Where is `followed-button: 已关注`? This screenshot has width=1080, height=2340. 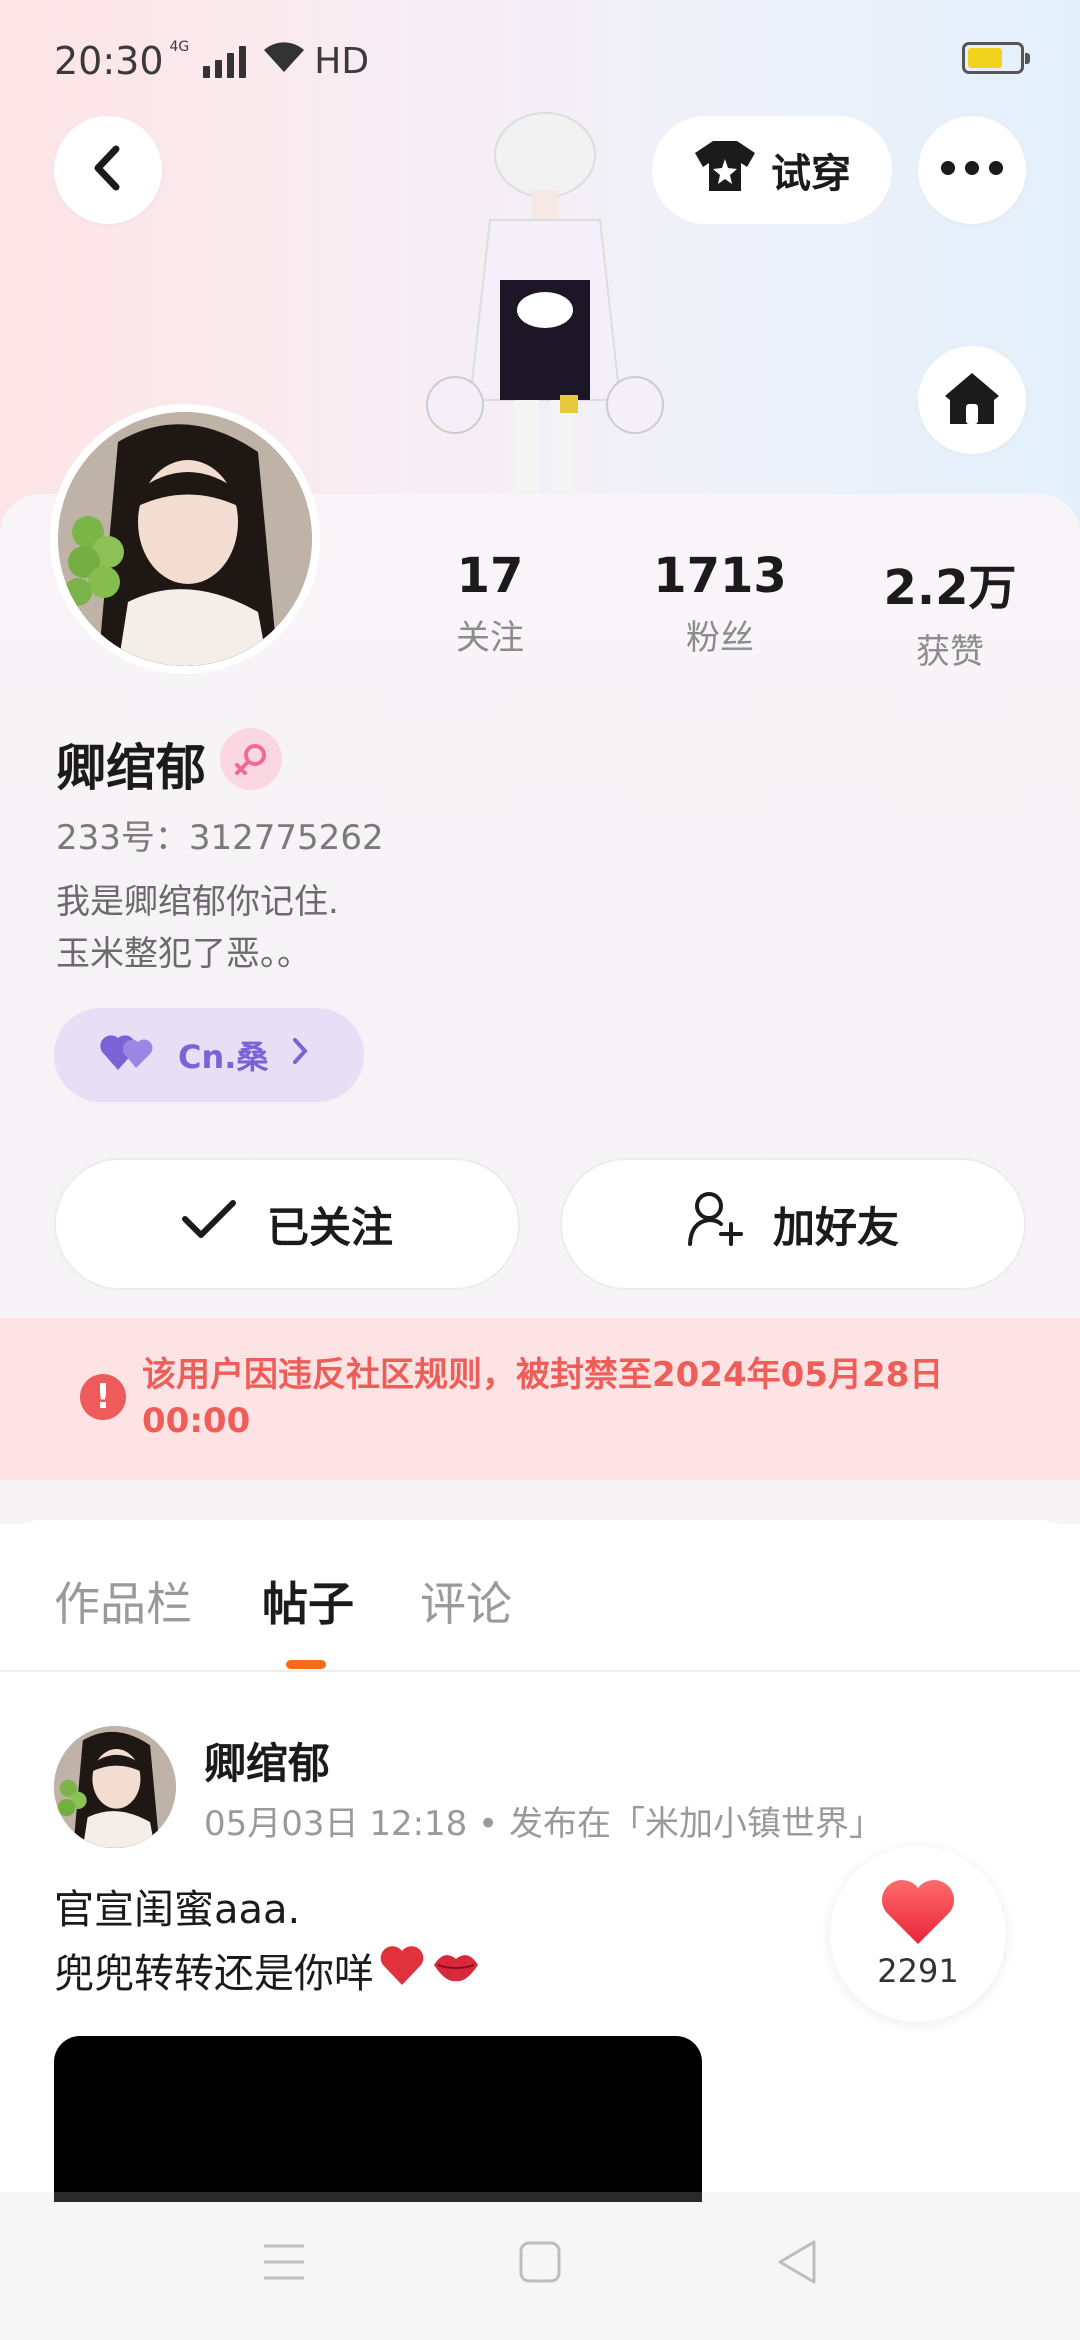
followed-button: 已关注 is located at coordinates (287, 1224).